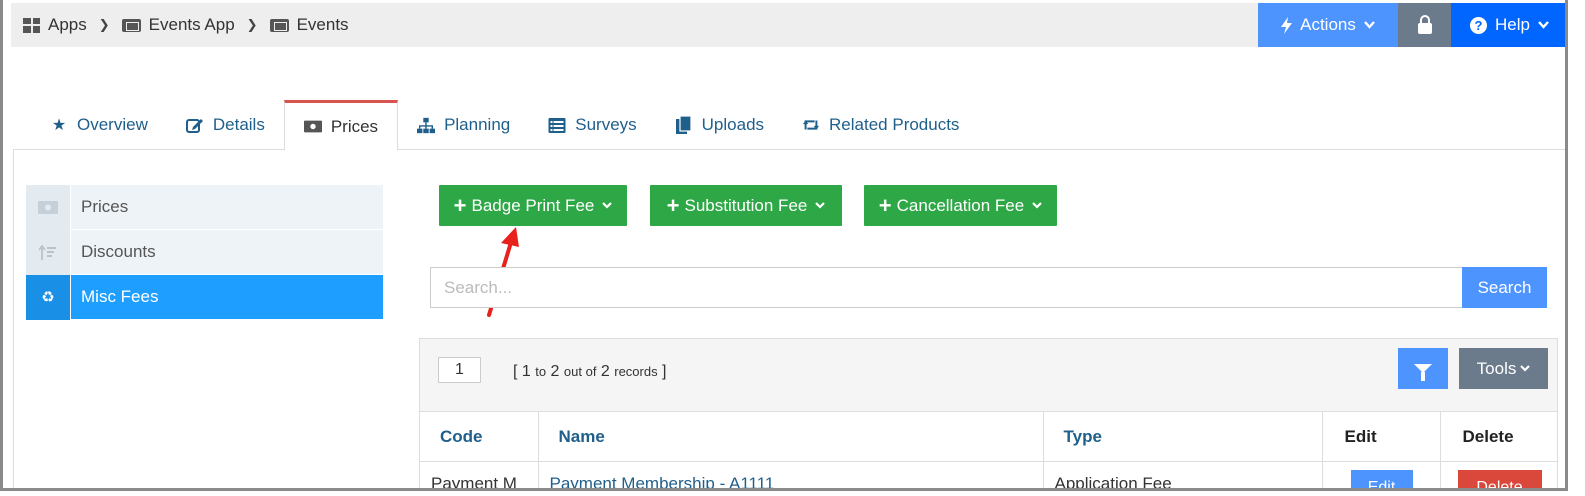 This screenshot has width=1585, height=496. What do you see at coordinates (322, 24) in the screenshot?
I see `breadcrumb-label: Events` at bounding box center [322, 24].